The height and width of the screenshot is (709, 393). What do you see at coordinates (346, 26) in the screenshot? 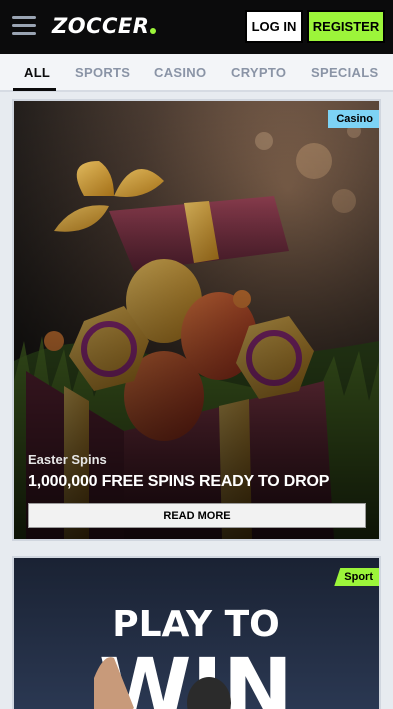
I see `register-button: REGISTER` at bounding box center [346, 26].